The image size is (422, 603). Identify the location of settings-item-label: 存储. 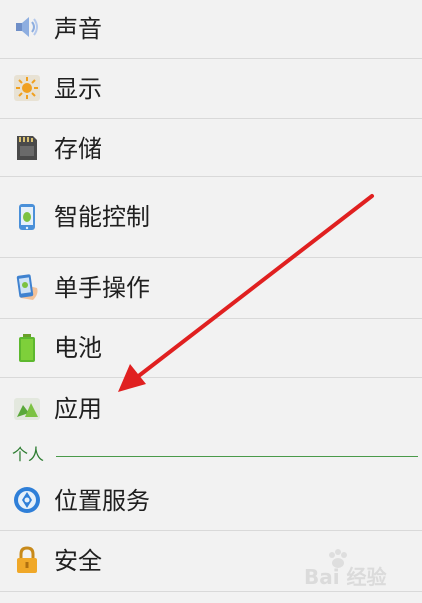
(78, 149).